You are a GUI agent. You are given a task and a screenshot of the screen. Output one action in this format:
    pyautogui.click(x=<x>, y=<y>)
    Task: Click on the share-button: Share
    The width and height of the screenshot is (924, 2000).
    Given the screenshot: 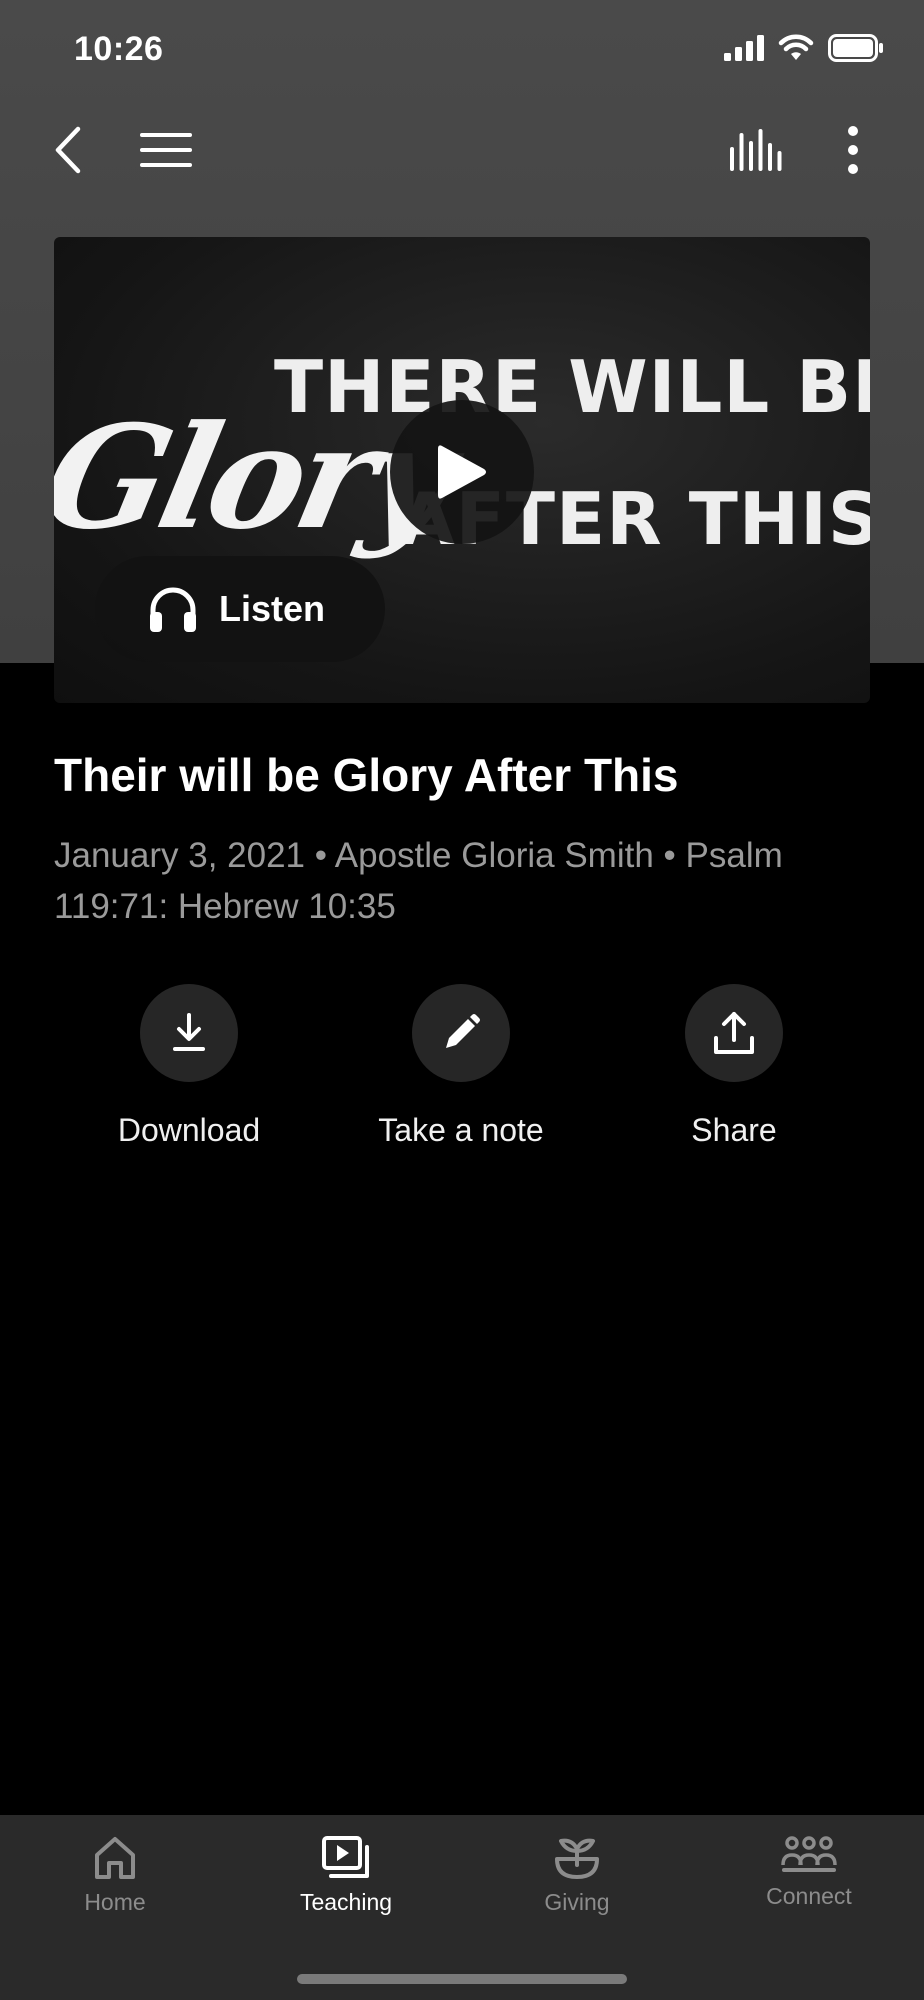 What is the action you would take?
    pyautogui.click(x=734, y=1066)
    